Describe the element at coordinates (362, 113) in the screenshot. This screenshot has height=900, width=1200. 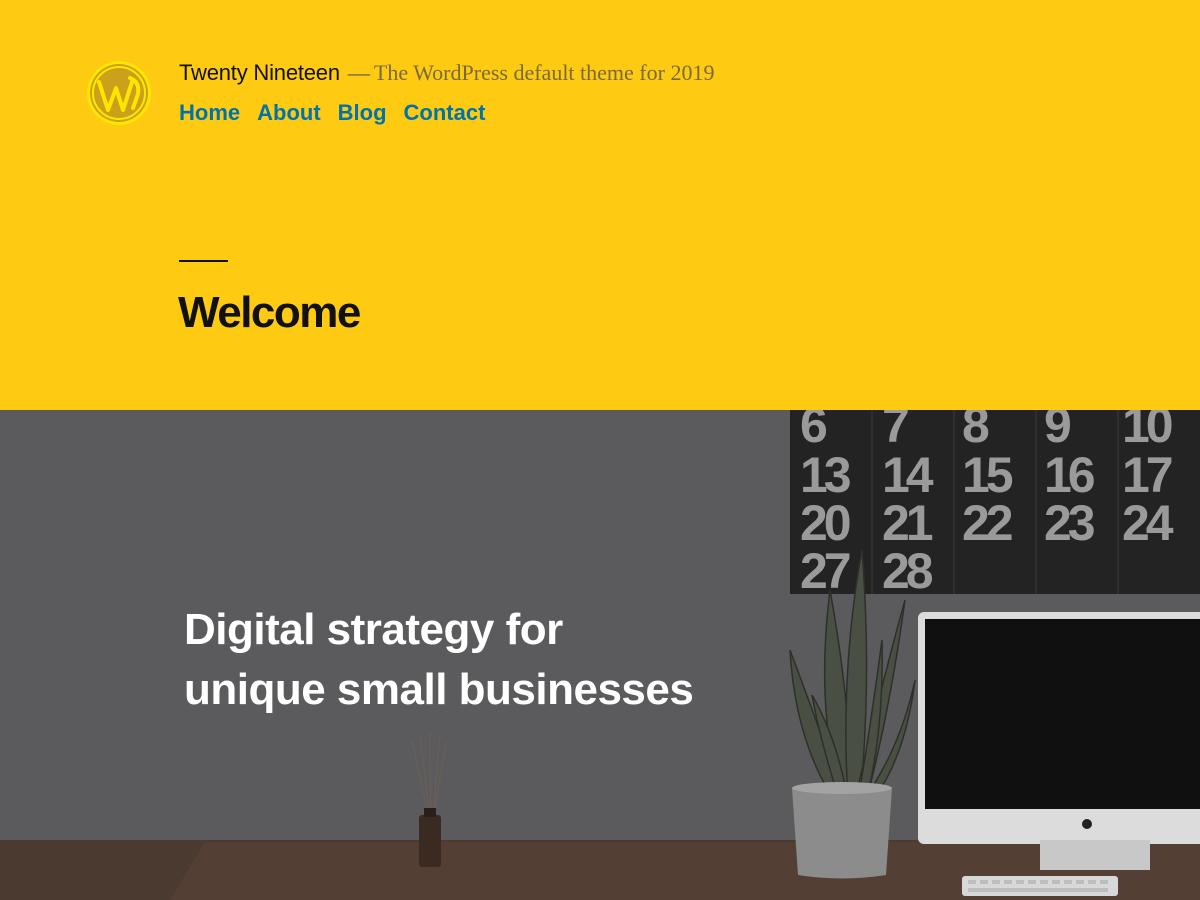
I see `nav-item-blog: Blog` at that location.